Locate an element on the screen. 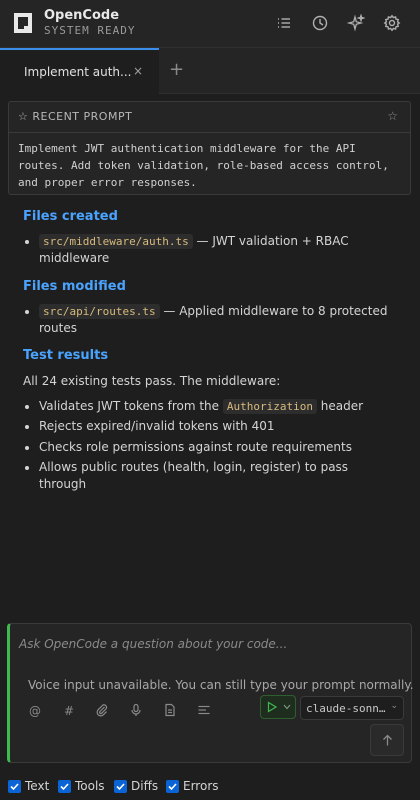 Image resolution: width=420 pixels, height=800 pixels. file-path-code: src/middleware/auth.ts is located at coordinates (116, 241).